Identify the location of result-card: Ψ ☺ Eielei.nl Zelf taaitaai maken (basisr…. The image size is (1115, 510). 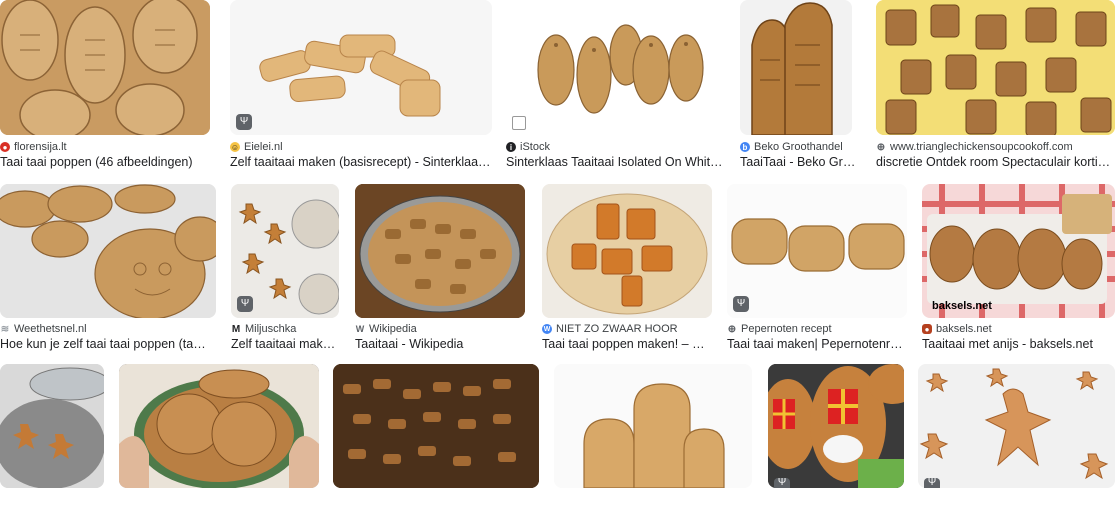
(361, 85).